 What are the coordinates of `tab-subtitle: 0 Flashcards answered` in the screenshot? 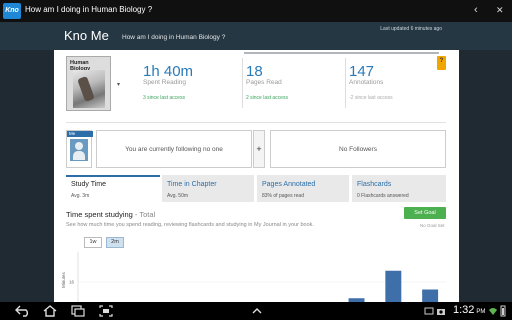 It's located at (383, 196).